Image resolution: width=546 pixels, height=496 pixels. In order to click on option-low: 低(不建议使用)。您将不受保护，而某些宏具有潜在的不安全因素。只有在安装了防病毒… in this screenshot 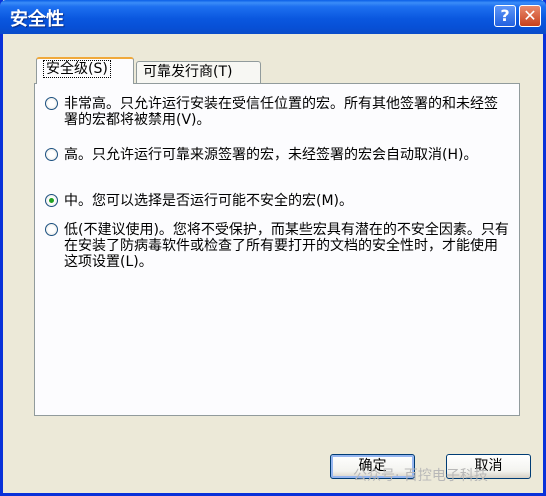, I will do `click(278, 249)`.